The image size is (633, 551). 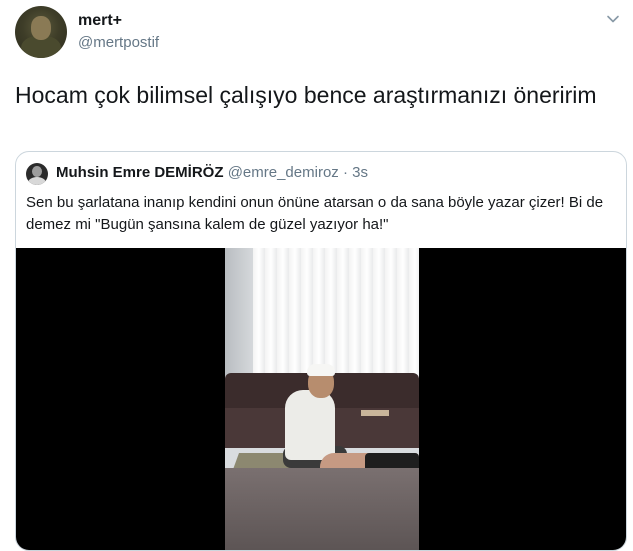 I want to click on man-body, so click(x=310, y=425).